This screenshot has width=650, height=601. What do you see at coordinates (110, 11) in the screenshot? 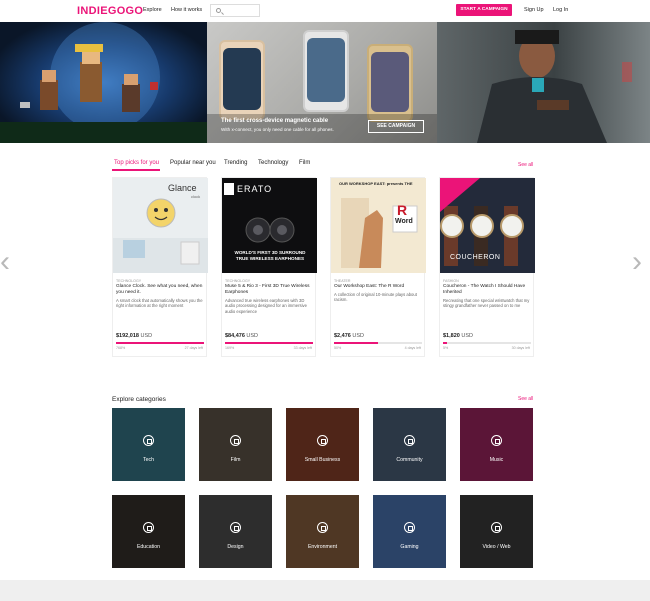
I see `indiegogo-logo: INDIEGOGO` at bounding box center [110, 11].